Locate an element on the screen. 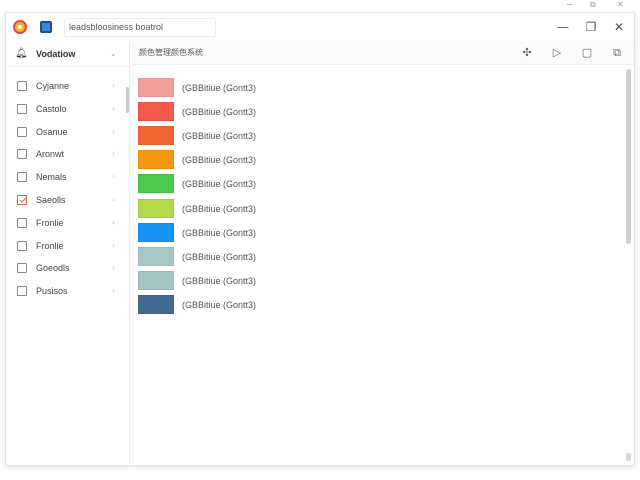 The image size is (640, 480). sidebar-header-label: Vodatiow is located at coordinates (56, 54).